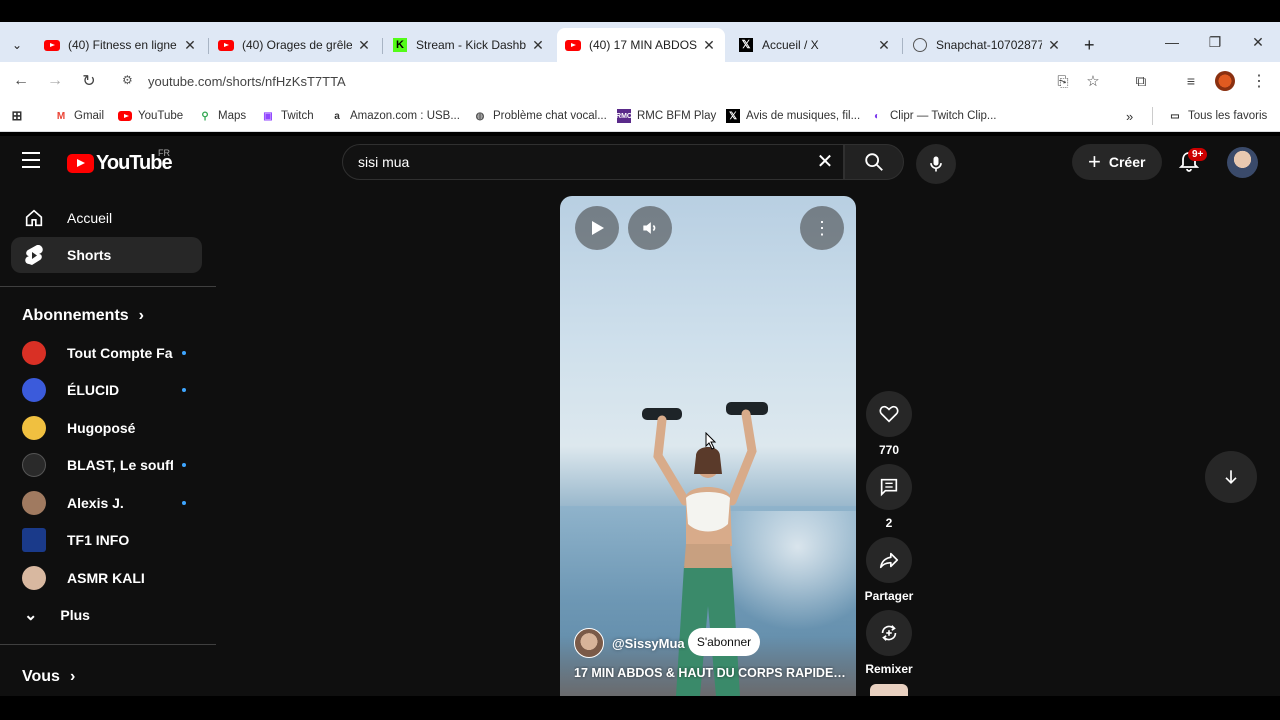  What do you see at coordinates (724, 642) in the screenshot?
I see `subscribe-button: S'abonner` at bounding box center [724, 642].